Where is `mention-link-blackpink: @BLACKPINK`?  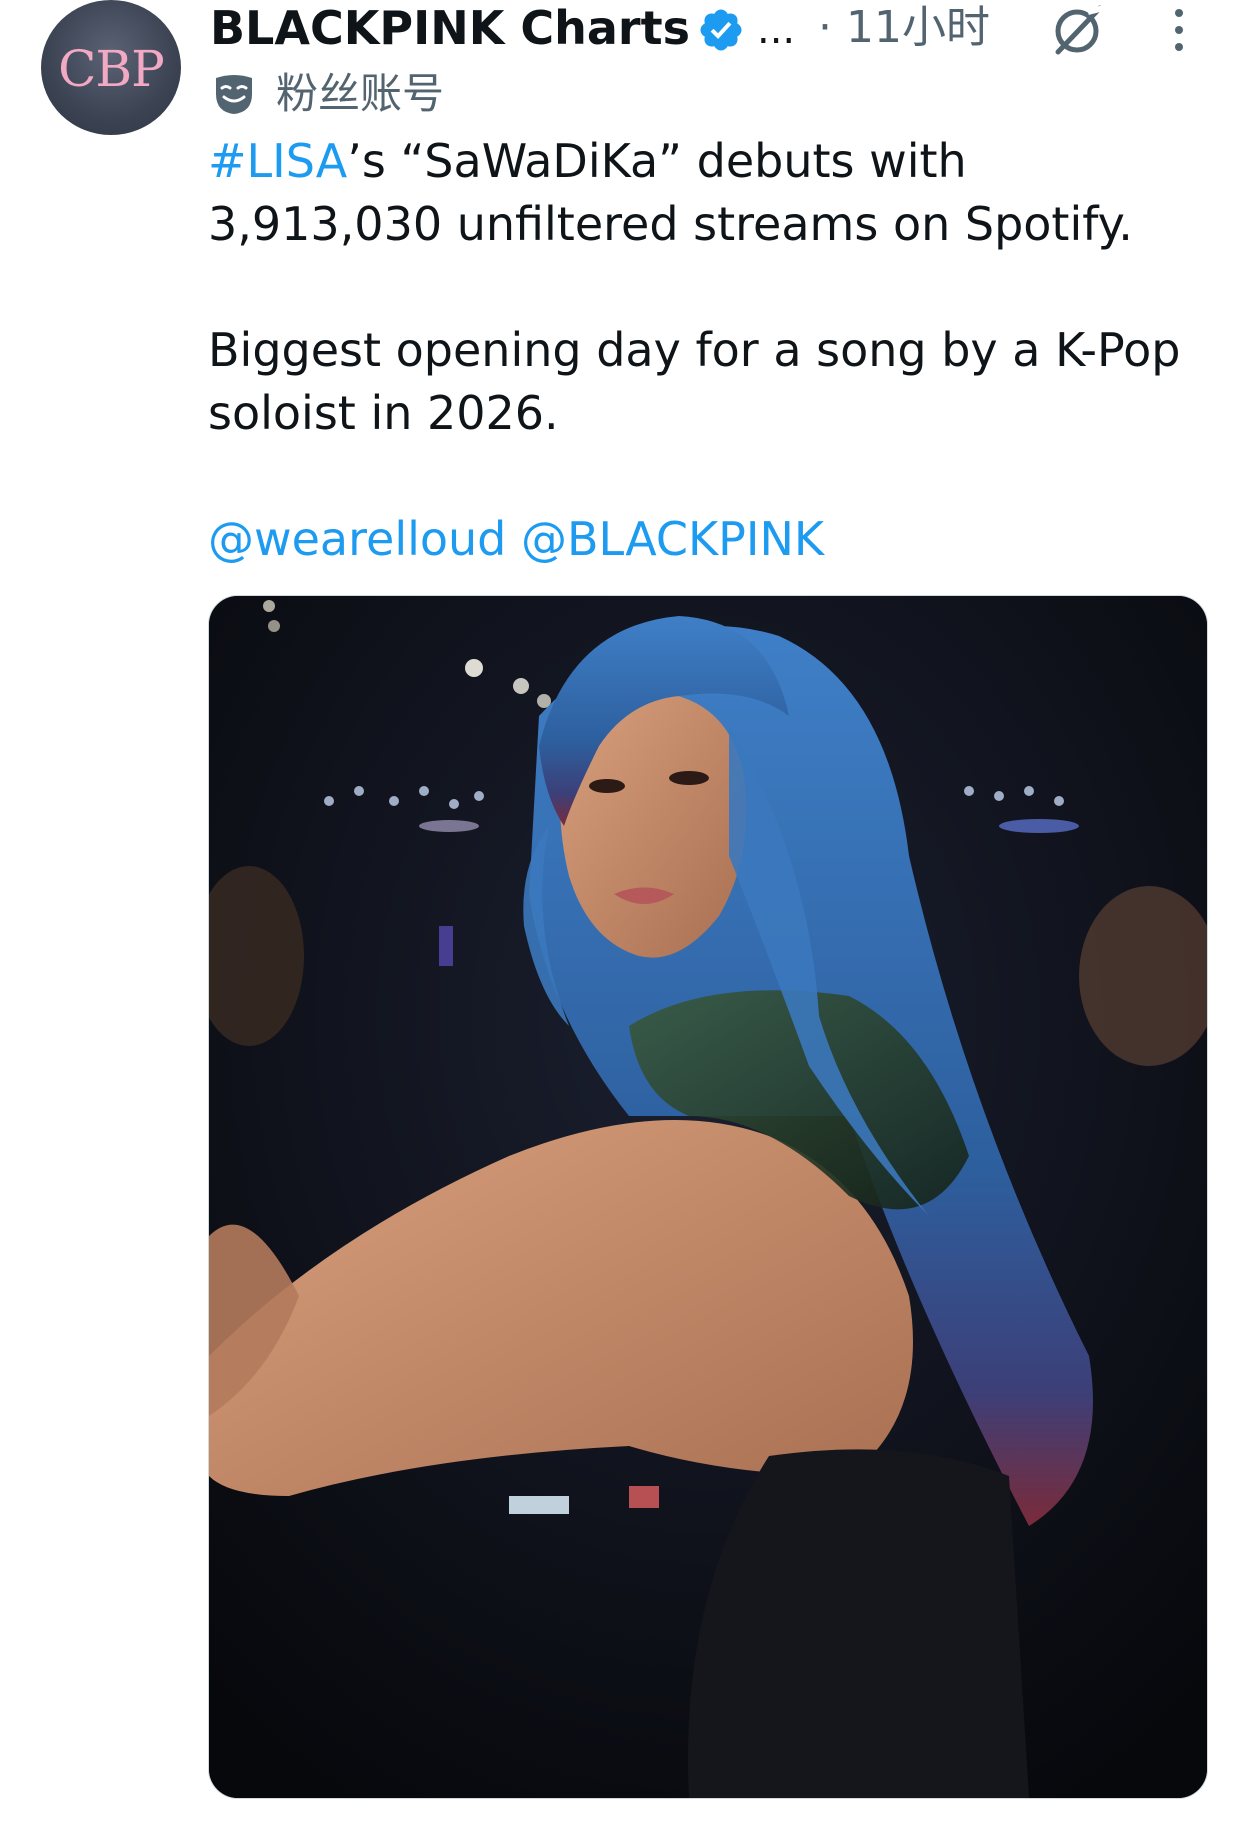
mention-link-blackpink: @BLACKPINK is located at coordinates (672, 539).